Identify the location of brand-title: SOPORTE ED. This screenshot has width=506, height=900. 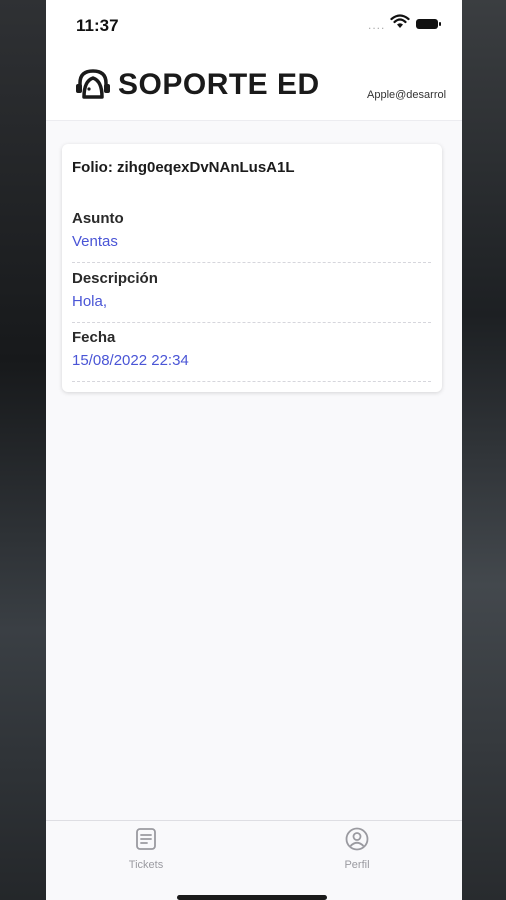
(219, 84).